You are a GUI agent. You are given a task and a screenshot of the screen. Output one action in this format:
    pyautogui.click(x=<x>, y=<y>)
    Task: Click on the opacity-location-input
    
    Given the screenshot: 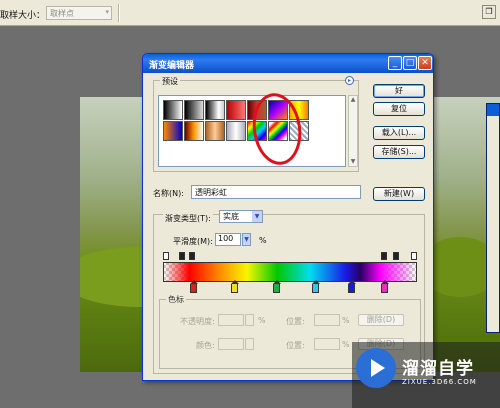 What is the action you would take?
    pyautogui.click(x=327, y=320)
    